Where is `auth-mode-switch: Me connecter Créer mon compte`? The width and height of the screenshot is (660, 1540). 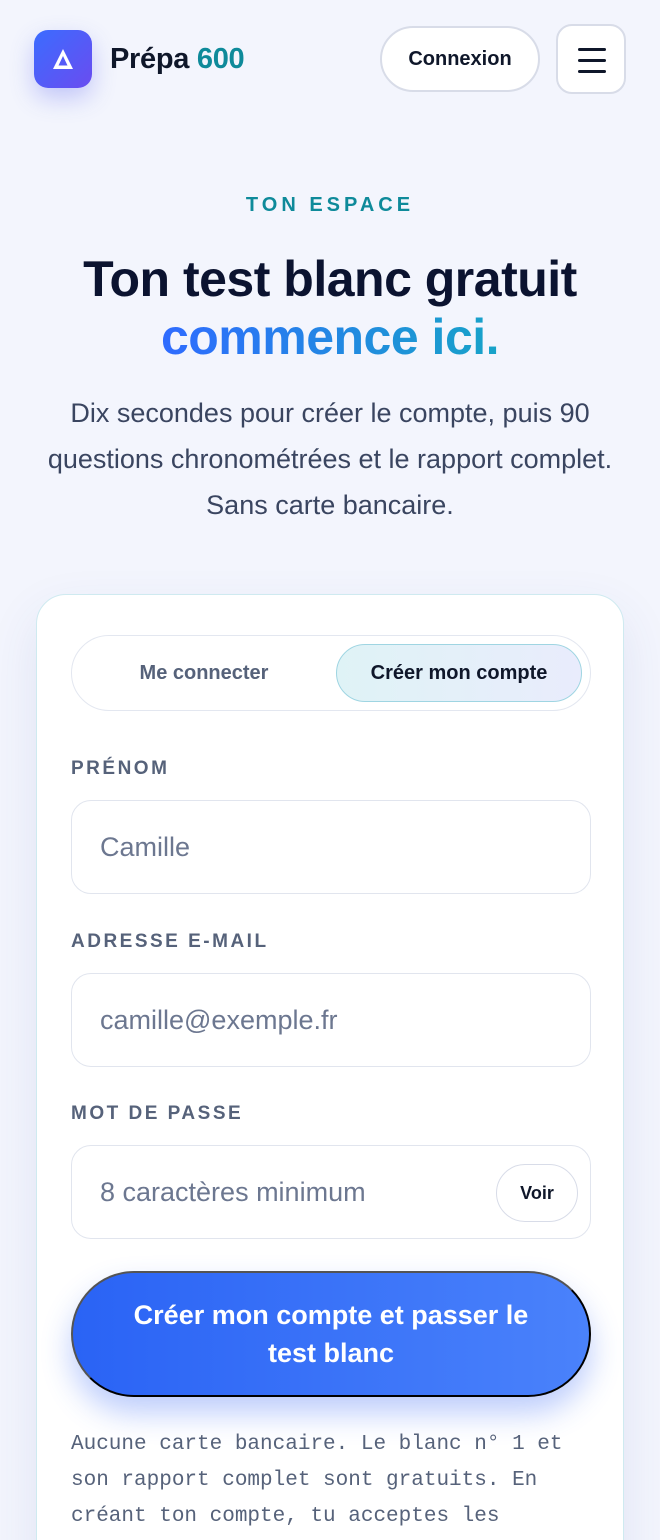
auth-mode-switch: Me connecter Créer mon compte is located at coordinates (331, 673).